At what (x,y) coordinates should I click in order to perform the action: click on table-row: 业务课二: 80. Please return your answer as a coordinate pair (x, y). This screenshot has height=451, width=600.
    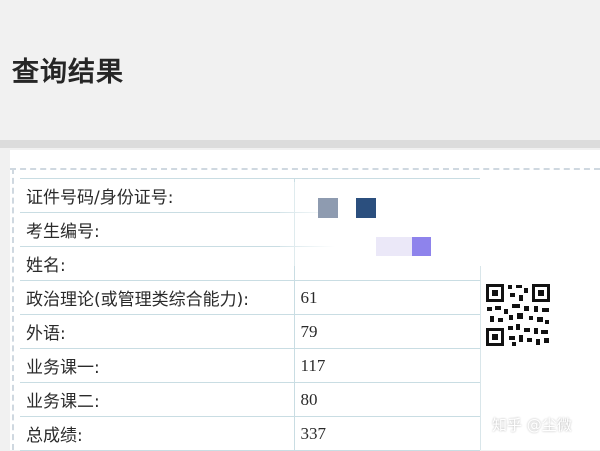
    Looking at the image, I should click on (250, 399).